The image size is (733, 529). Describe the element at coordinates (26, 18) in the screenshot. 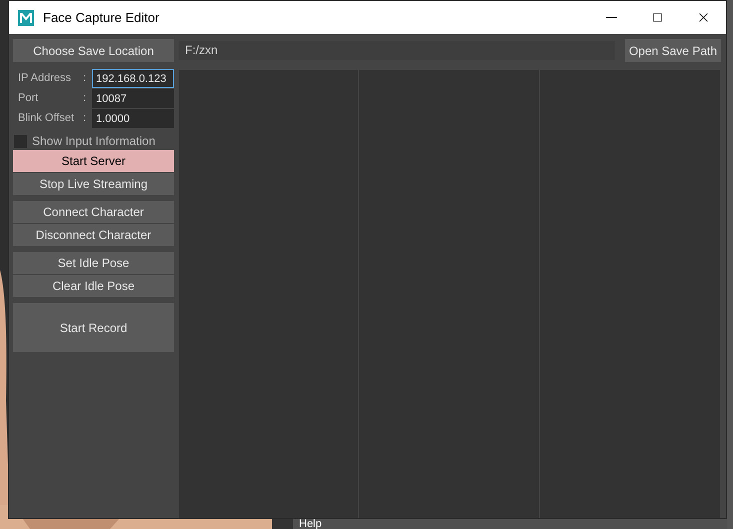

I see `app-logo-icon` at that location.